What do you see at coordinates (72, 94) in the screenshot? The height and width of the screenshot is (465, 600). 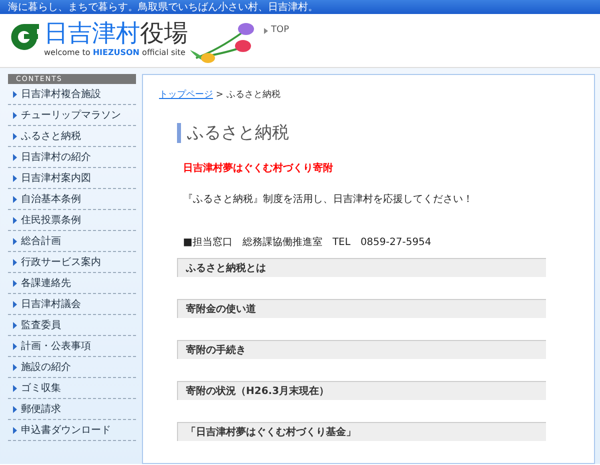 I see `sidebar-link: 日吉津村複合施設` at bounding box center [72, 94].